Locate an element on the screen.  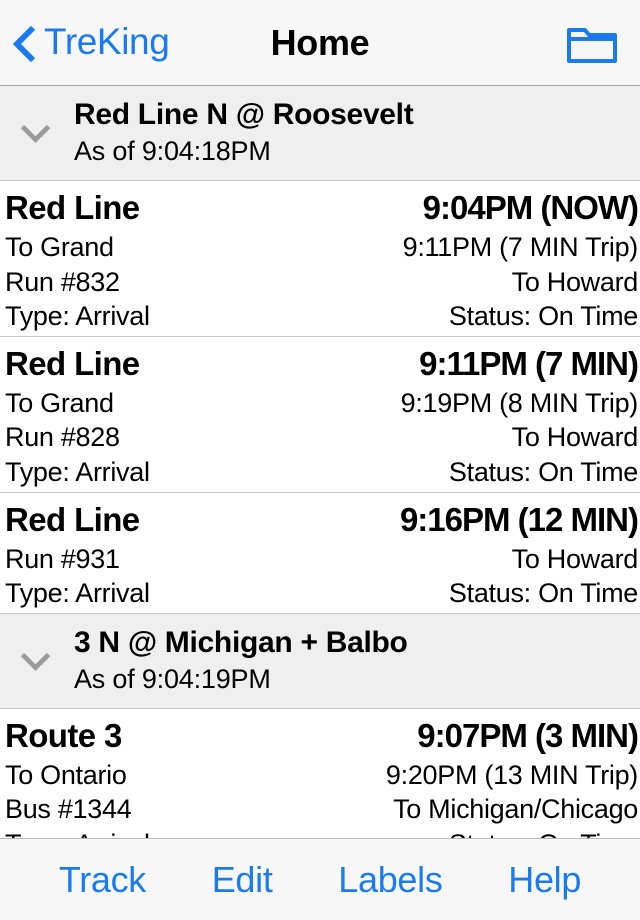
destination: To Ontario is located at coordinates (66, 774).